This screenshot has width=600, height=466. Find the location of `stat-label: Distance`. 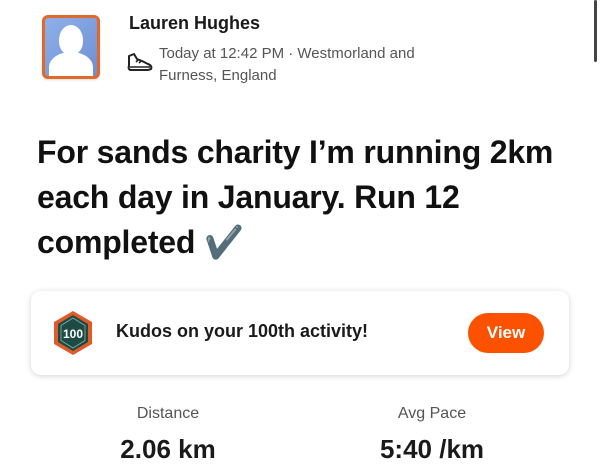

stat-label: Distance is located at coordinates (168, 413).